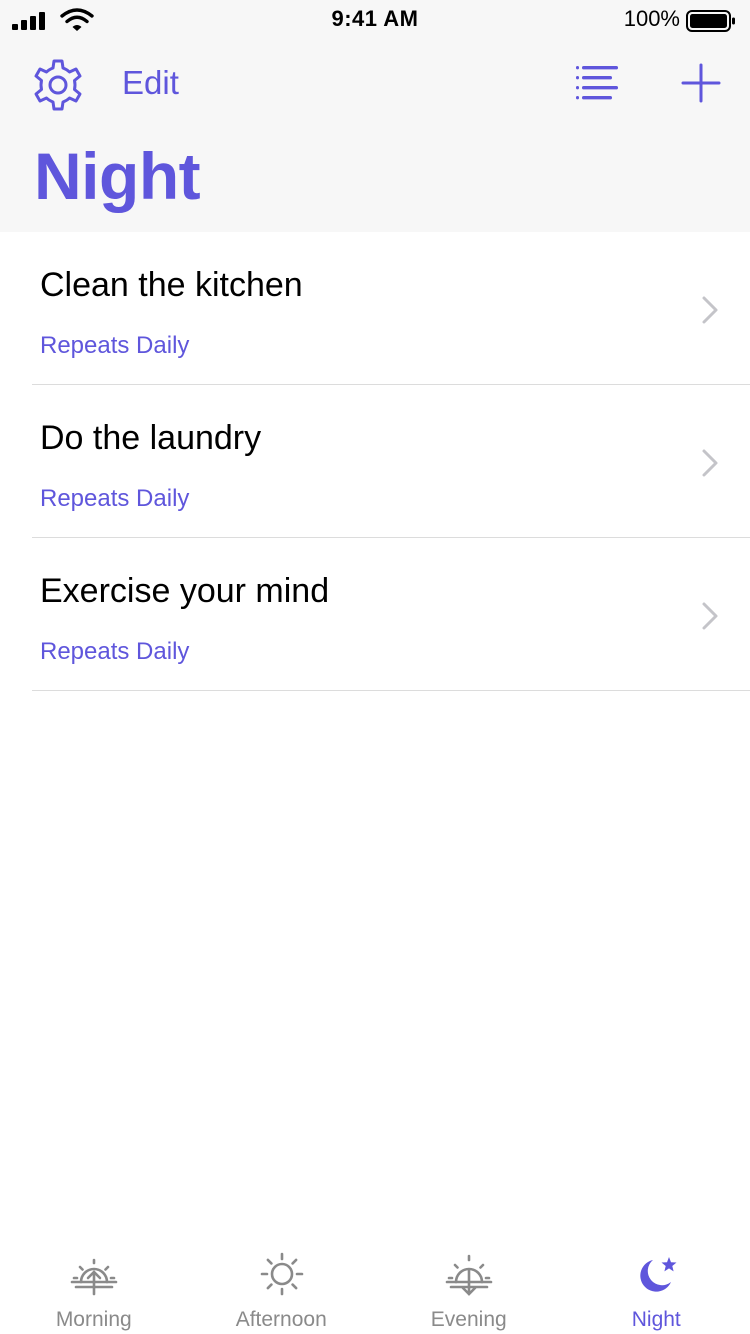  I want to click on task-title: Do the laundry, so click(151, 438).